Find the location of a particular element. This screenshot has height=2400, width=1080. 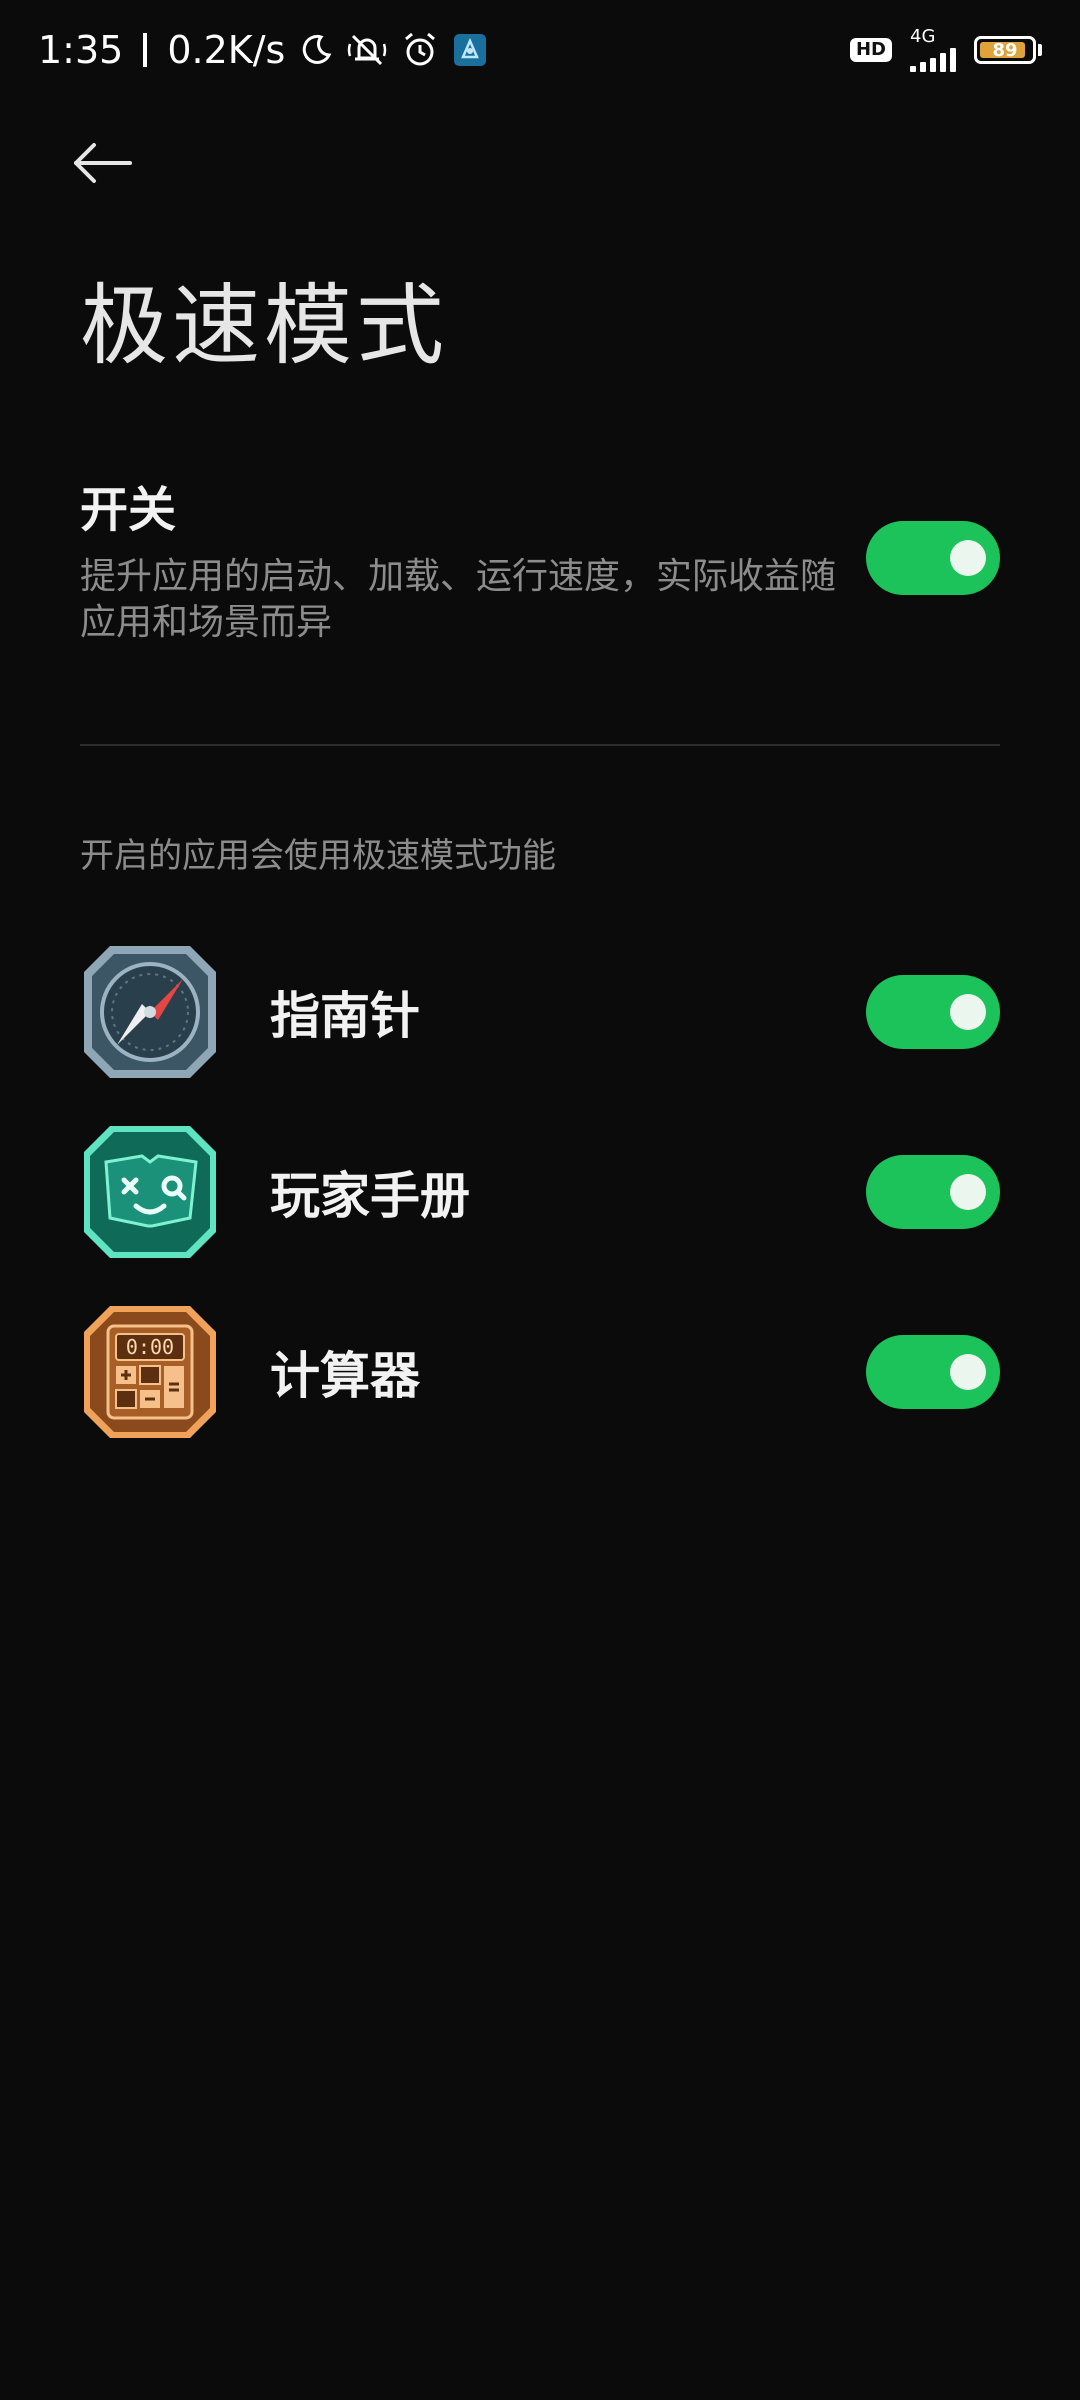

back-arrow-icon is located at coordinates (102, 165).